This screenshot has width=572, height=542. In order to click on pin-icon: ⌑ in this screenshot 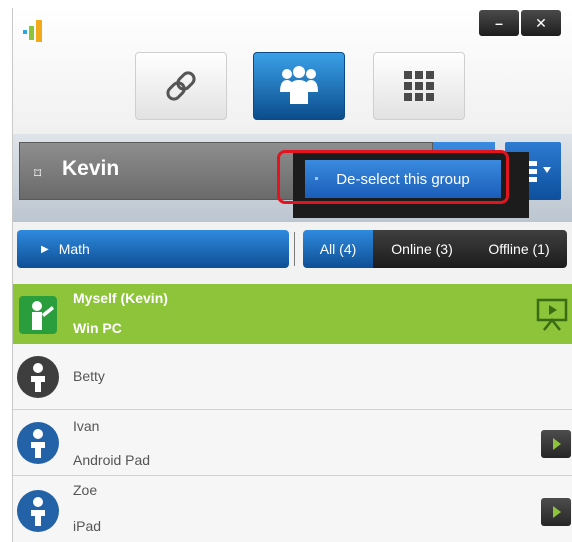, I will do `click(38, 173)`.